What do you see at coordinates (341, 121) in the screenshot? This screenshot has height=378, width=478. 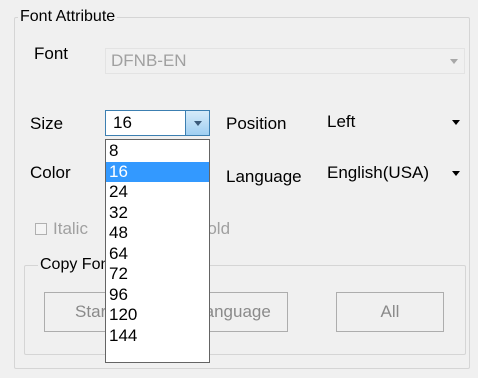 I see `position-select-value: Left` at bounding box center [341, 121].